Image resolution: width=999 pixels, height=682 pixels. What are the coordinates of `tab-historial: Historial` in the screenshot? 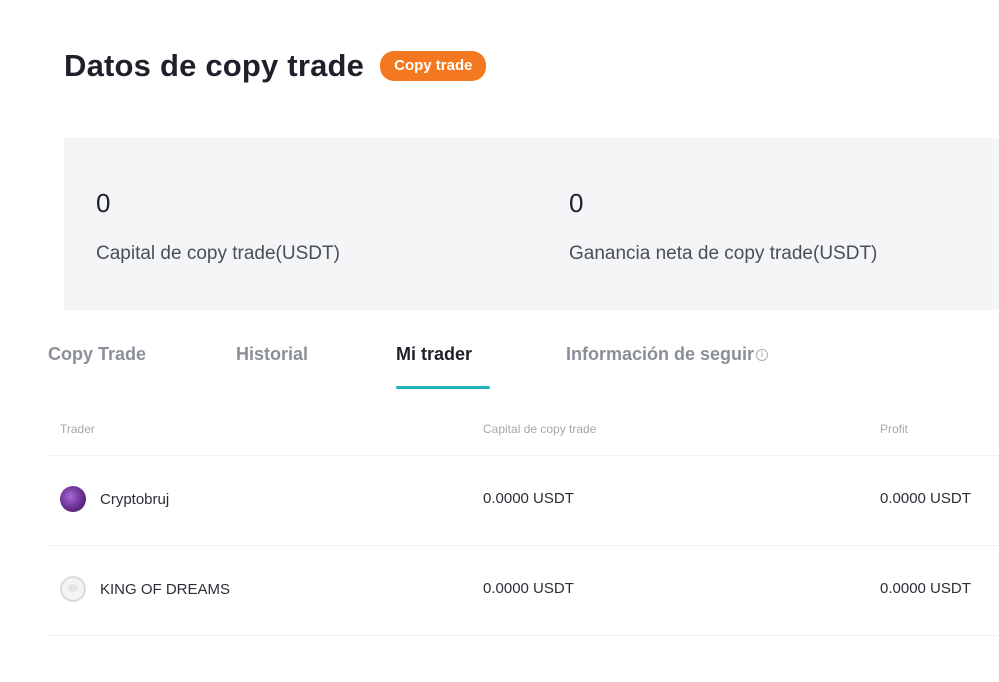 It's located at (272, 354).